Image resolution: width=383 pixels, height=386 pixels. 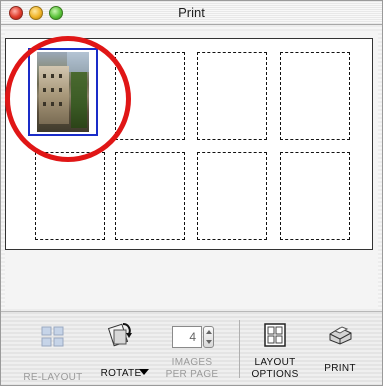 What do you see at coordinates (340, 349) in the screenshot?
I see `print-button: PRINT` at bounding box center [340, 349].